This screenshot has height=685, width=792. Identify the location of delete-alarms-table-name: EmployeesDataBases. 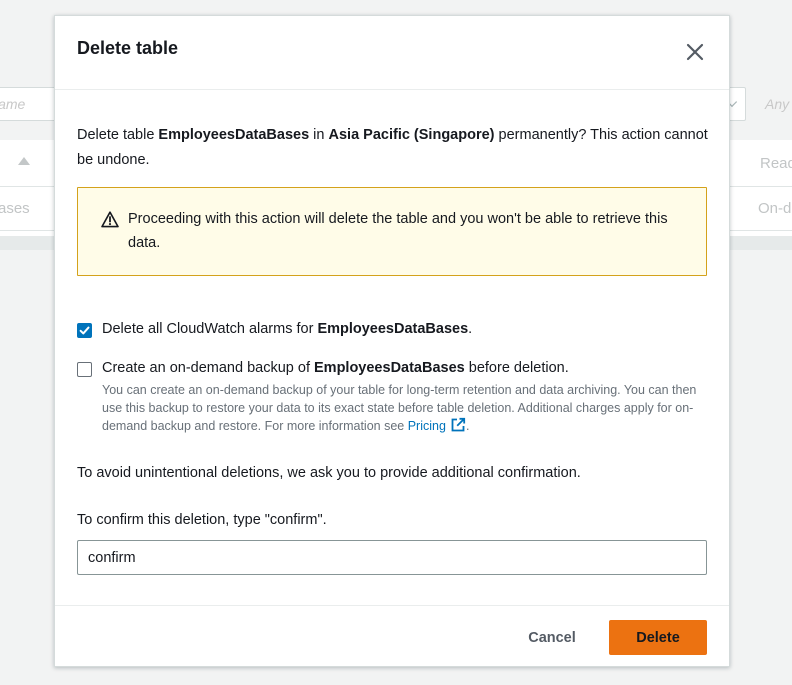
(393, 329).